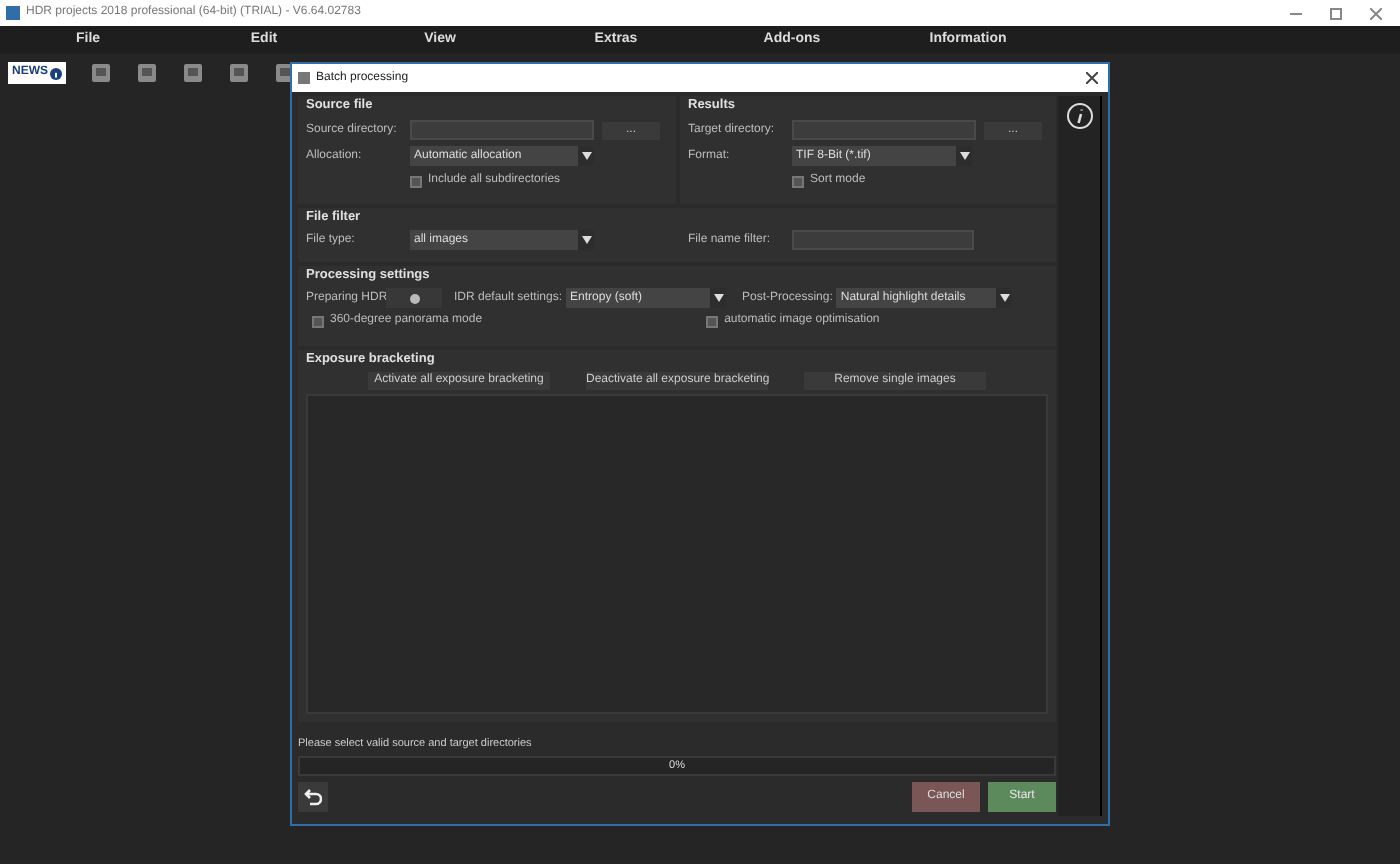  I want to click on settings-button, so click(414, 298).